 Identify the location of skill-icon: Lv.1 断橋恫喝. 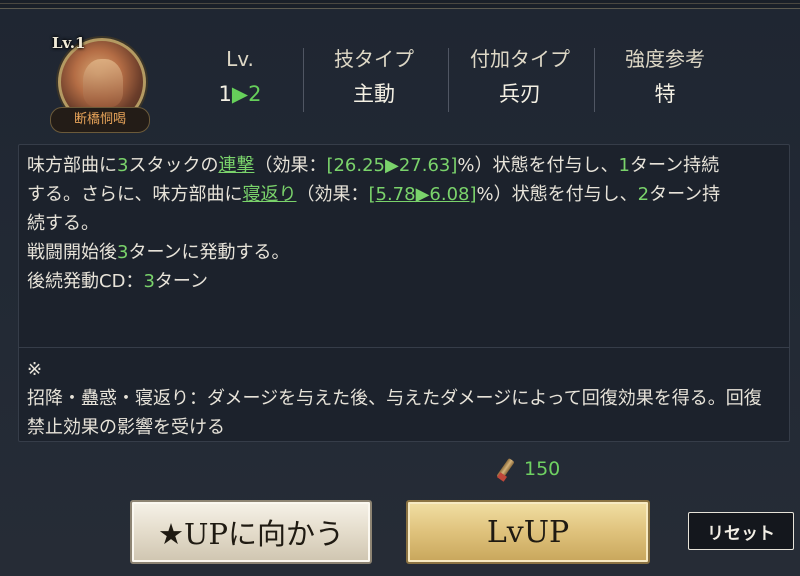
(100, 82).